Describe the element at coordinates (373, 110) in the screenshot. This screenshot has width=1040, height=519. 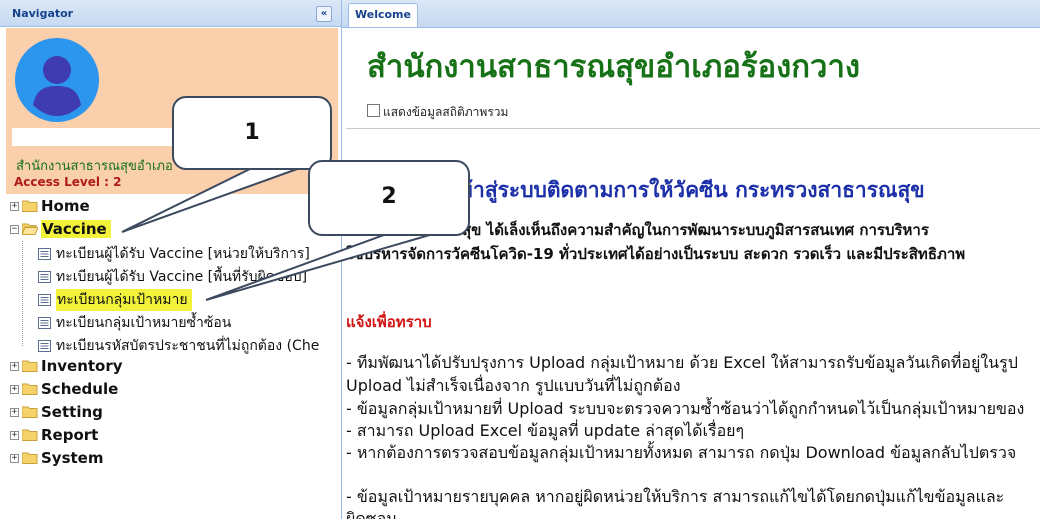
I see `stats-checkbox` at that location.